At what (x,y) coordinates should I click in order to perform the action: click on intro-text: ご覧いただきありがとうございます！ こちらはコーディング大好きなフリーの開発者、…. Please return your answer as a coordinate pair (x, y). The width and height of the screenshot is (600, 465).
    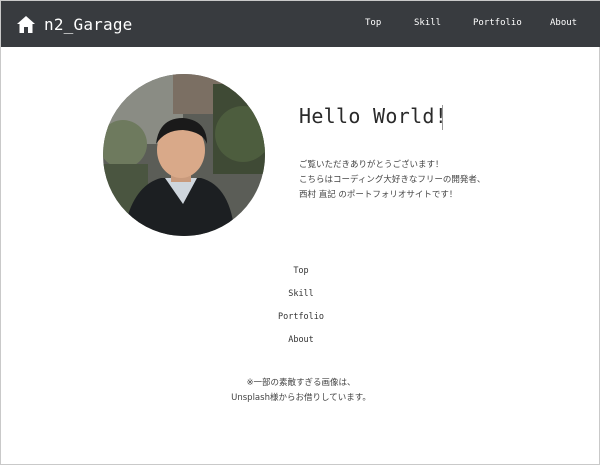
    Looking at the image, I should click on (392, 180).